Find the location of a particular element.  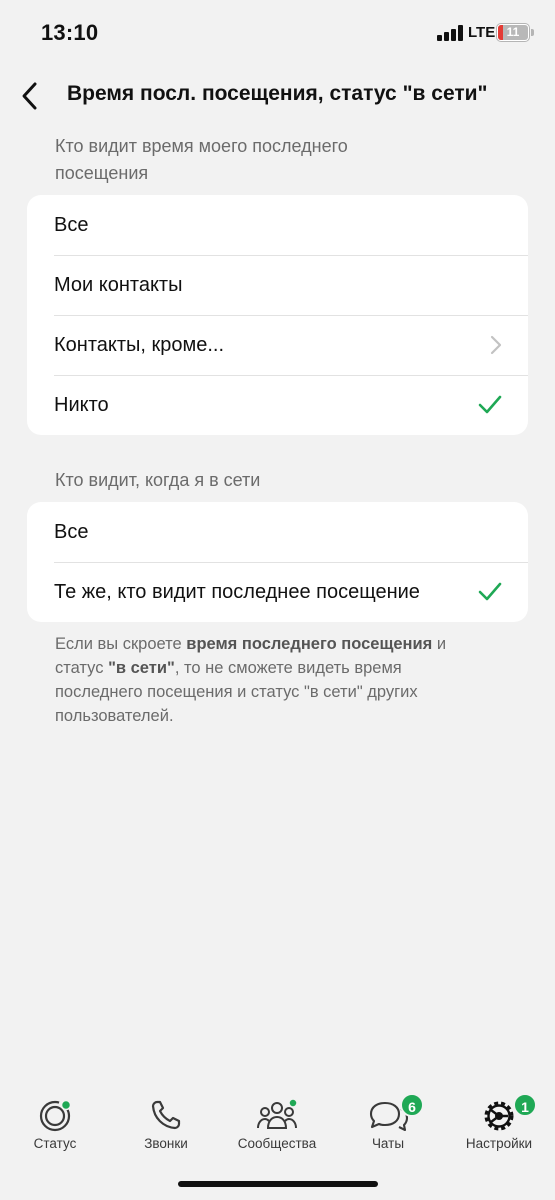

tab-calls: Звонки is located at coordinates (166, 1125).